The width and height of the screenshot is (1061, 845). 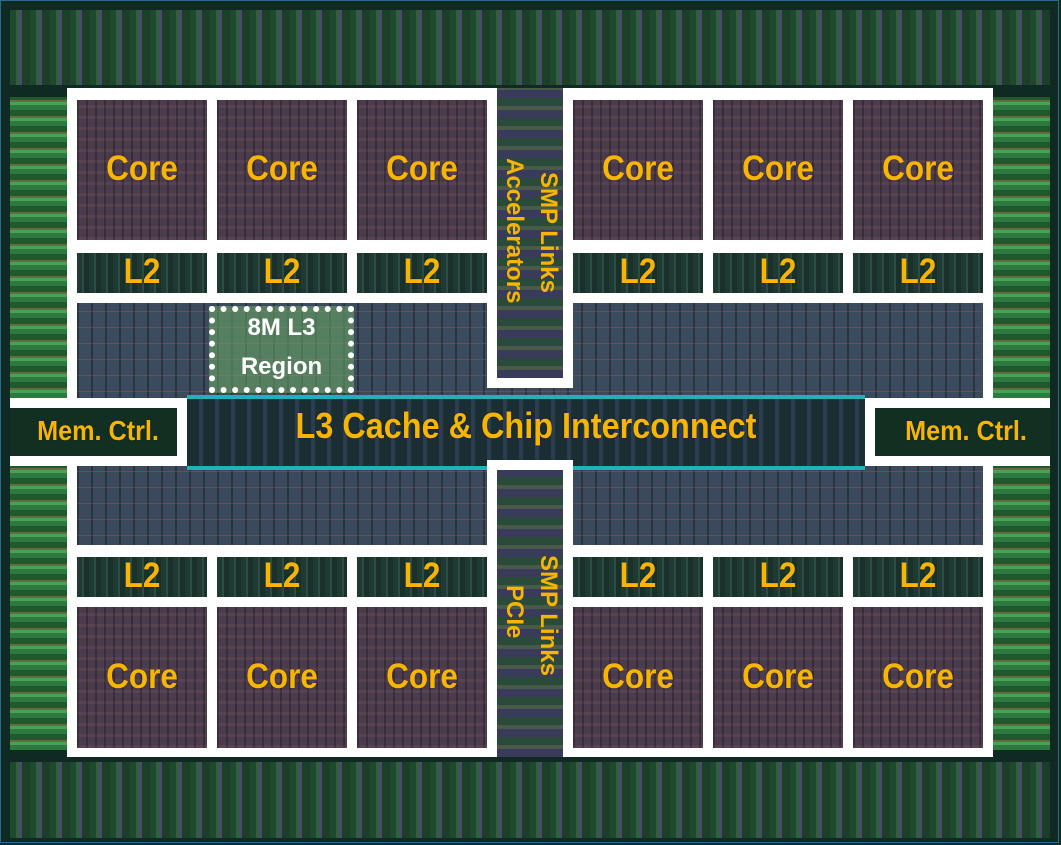 What do you see at coordinates (98, 430) in the screenshot?
I see `mem-ctrl-left-label: Mem. Ctrl.` at bounding box center [98, 430].